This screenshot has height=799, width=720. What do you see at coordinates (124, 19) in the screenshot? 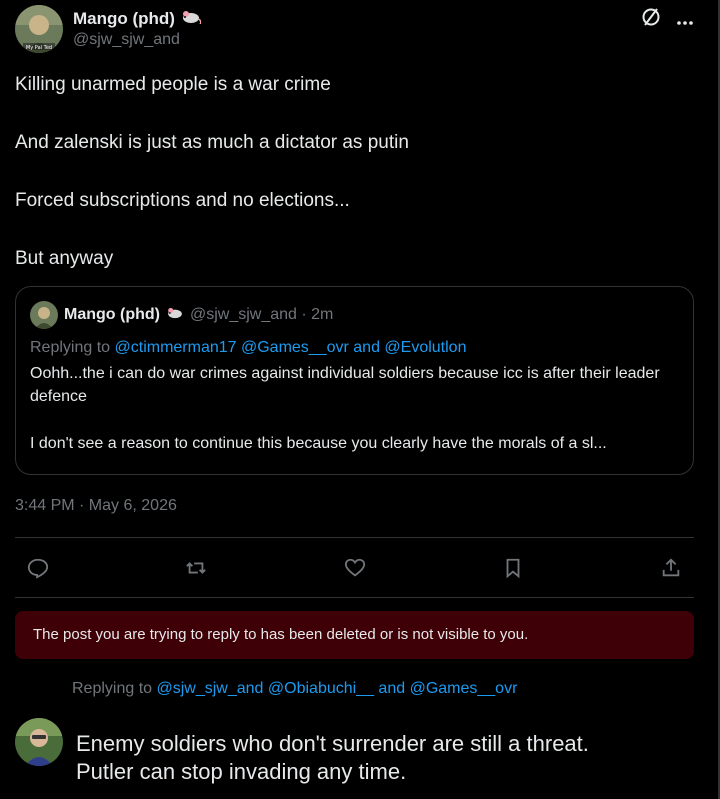
I see `author-name: Mango (phd)` at bounding box center [124, 19].